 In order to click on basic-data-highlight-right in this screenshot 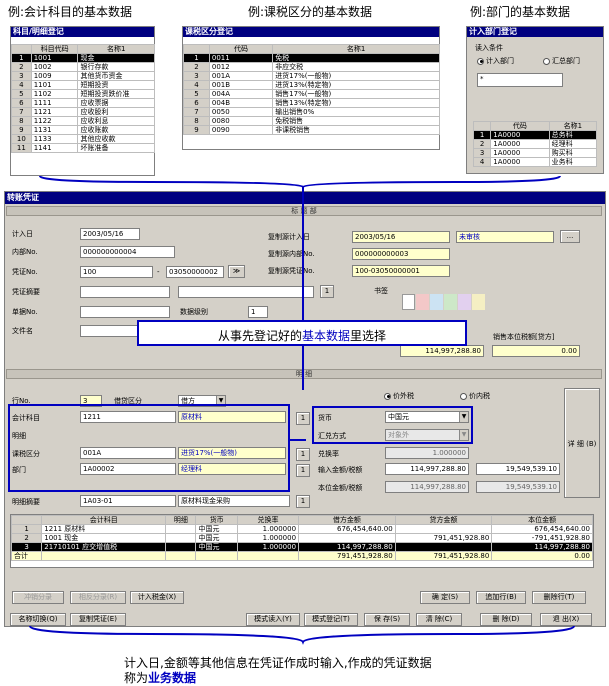, I will do `click(392, 425)`.